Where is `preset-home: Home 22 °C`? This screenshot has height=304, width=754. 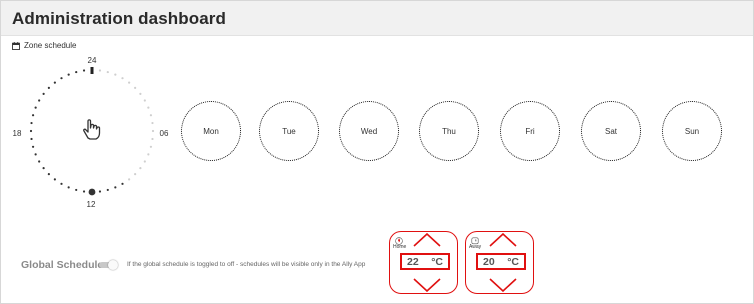
preset-home: Home 22 °C is located at coordinates (423, 262).